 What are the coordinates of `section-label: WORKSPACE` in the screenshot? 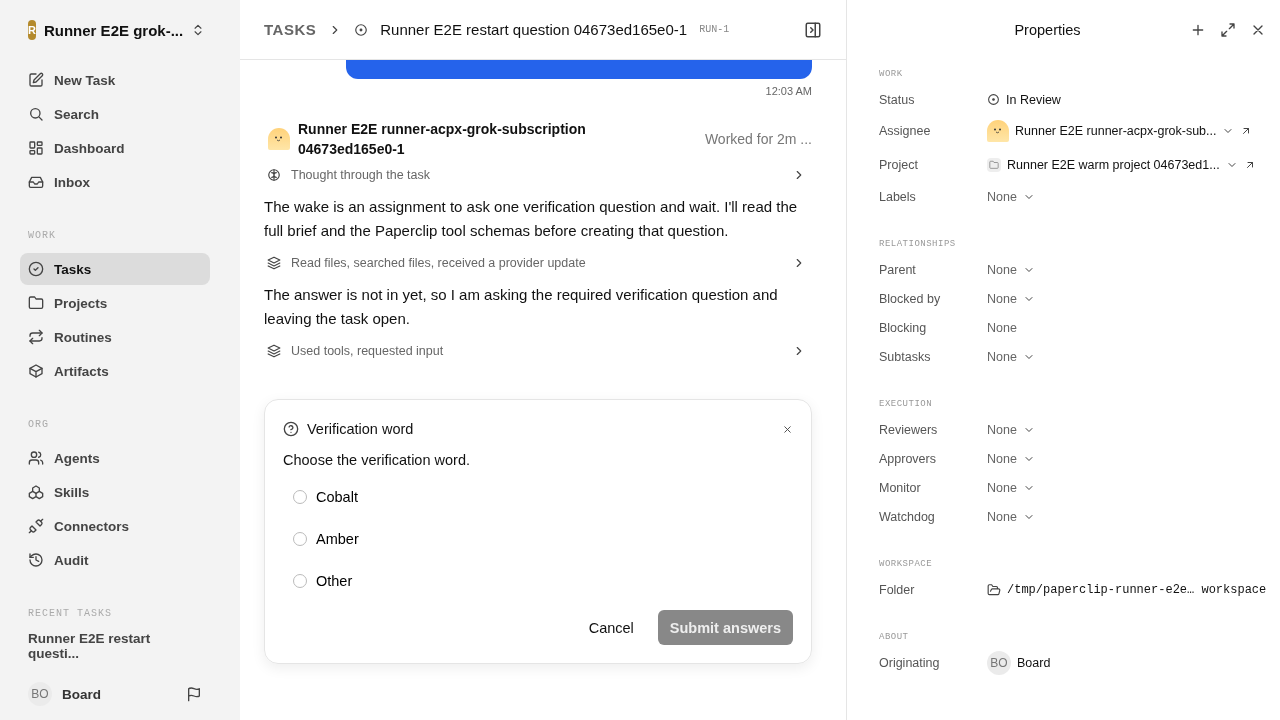 It's located at (906, 564).